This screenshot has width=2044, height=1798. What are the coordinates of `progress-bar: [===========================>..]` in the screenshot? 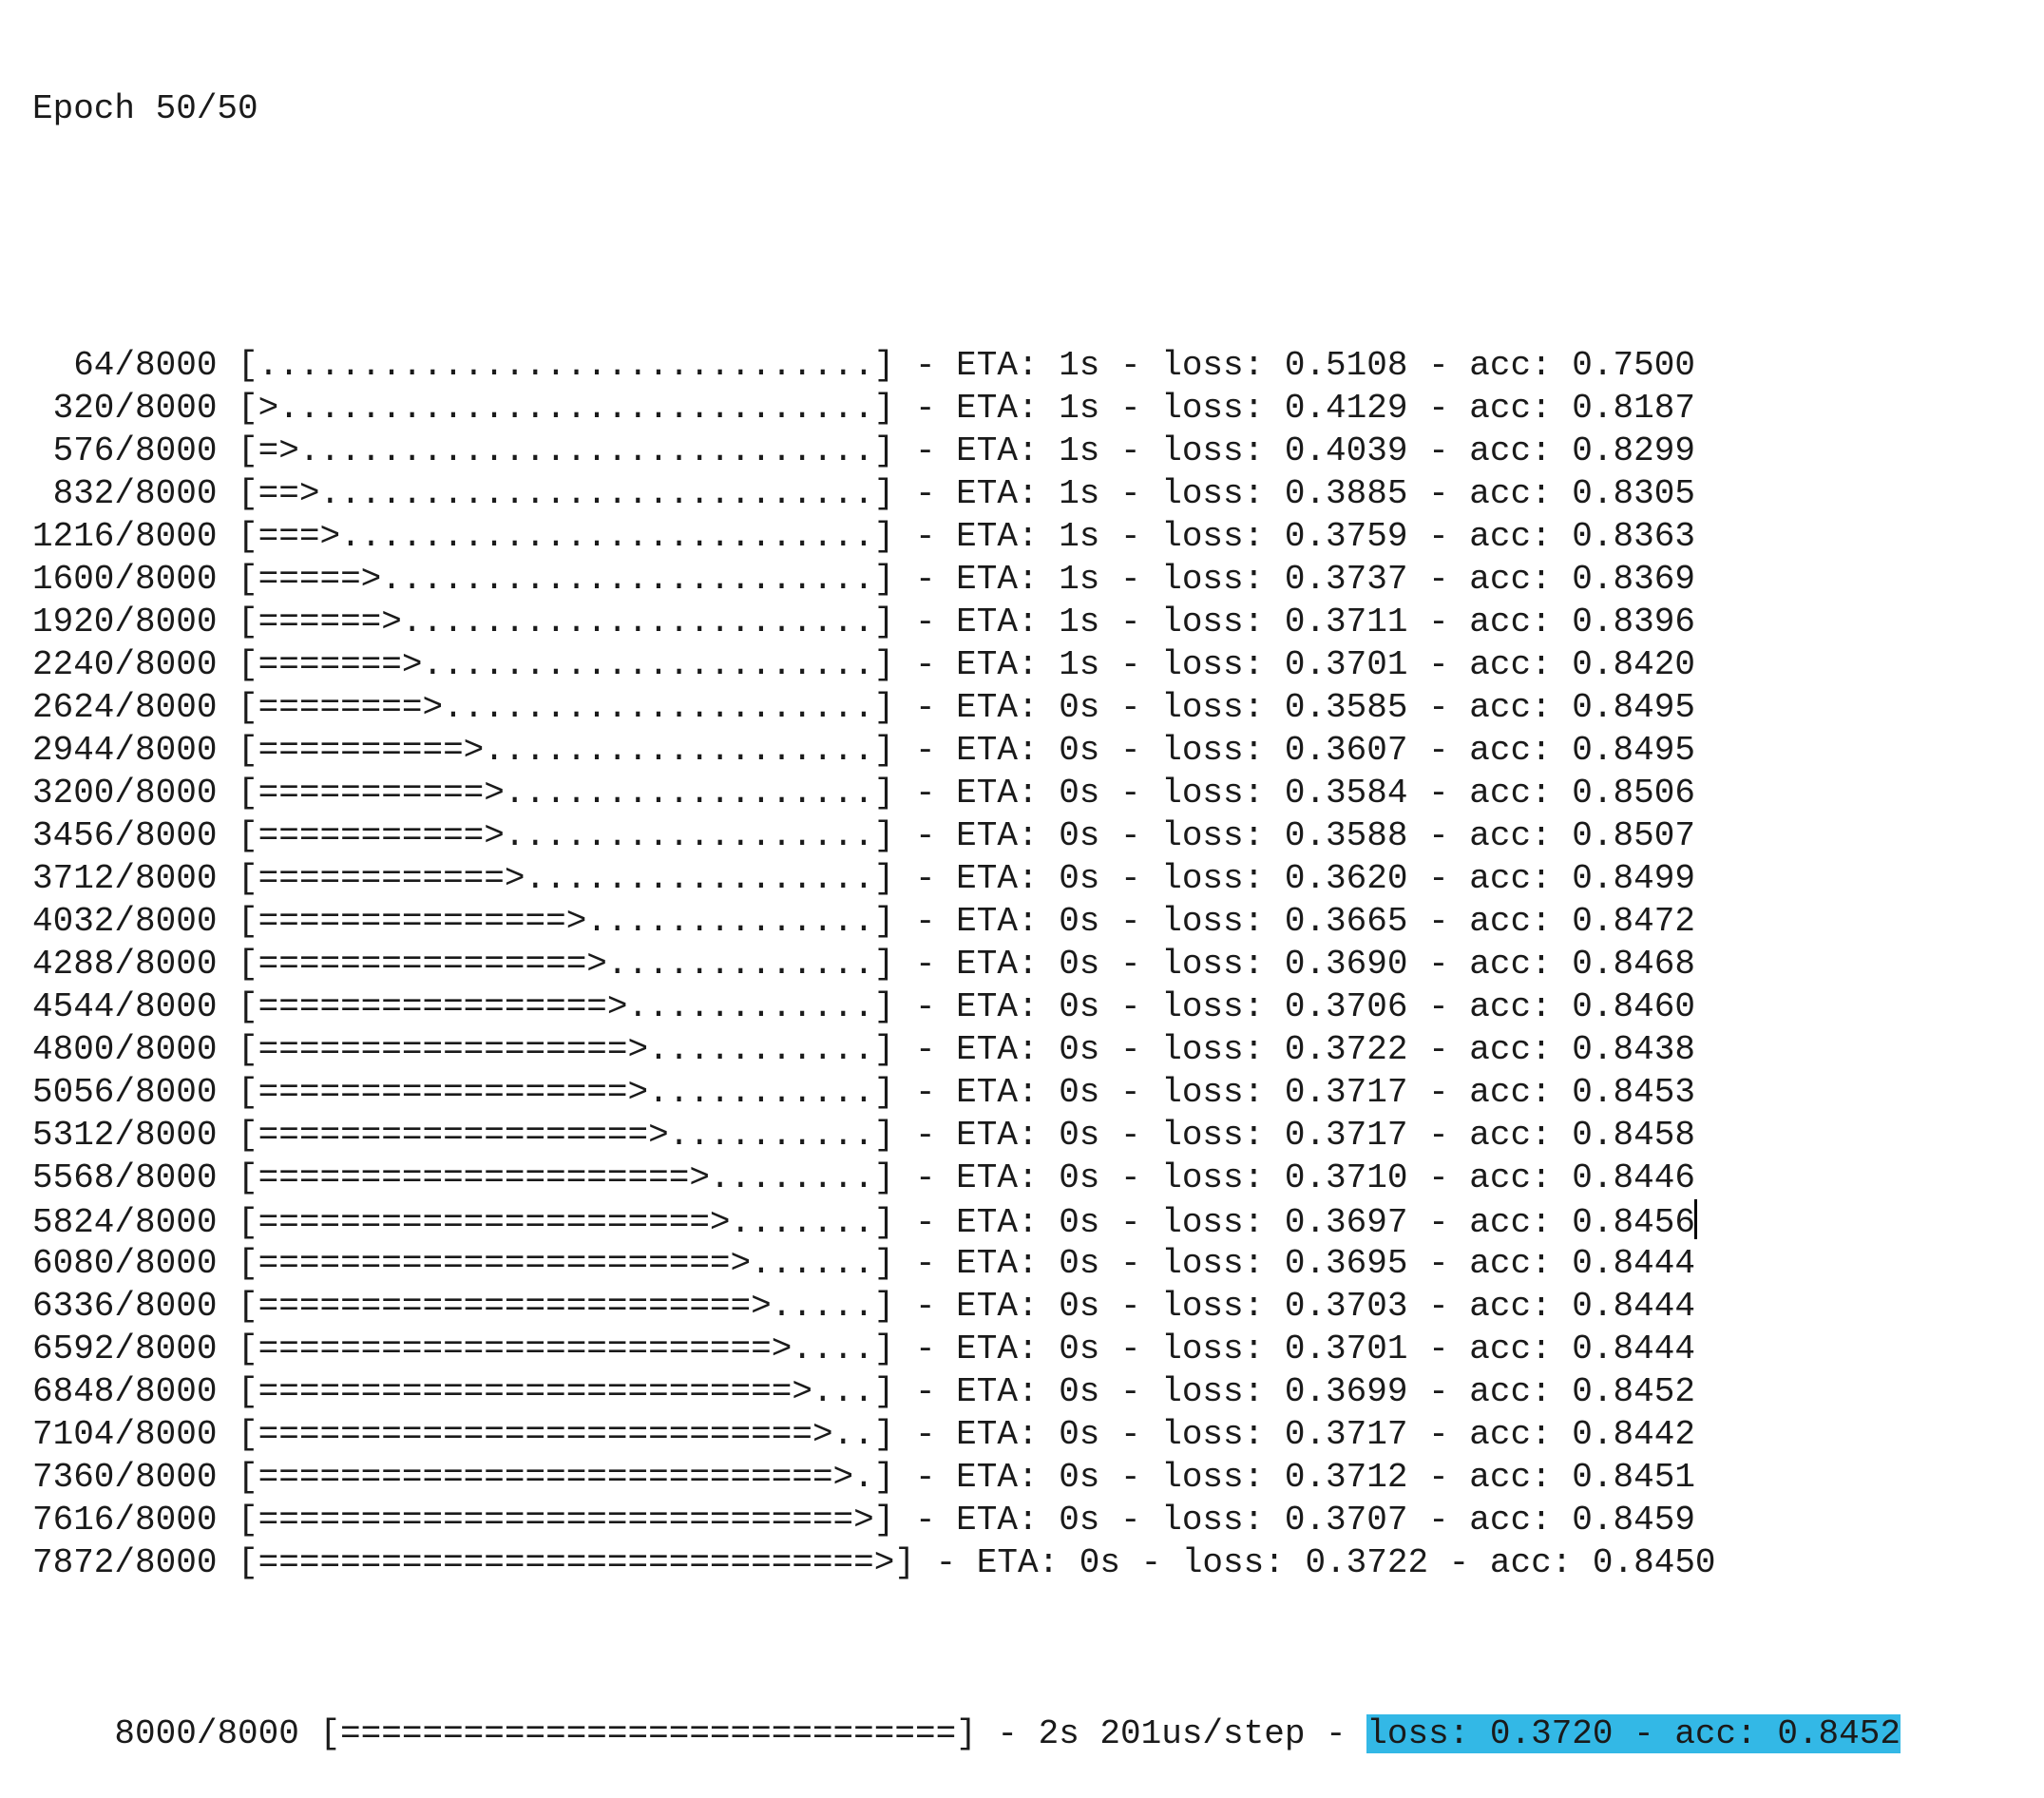 It's located at (566, 1434).